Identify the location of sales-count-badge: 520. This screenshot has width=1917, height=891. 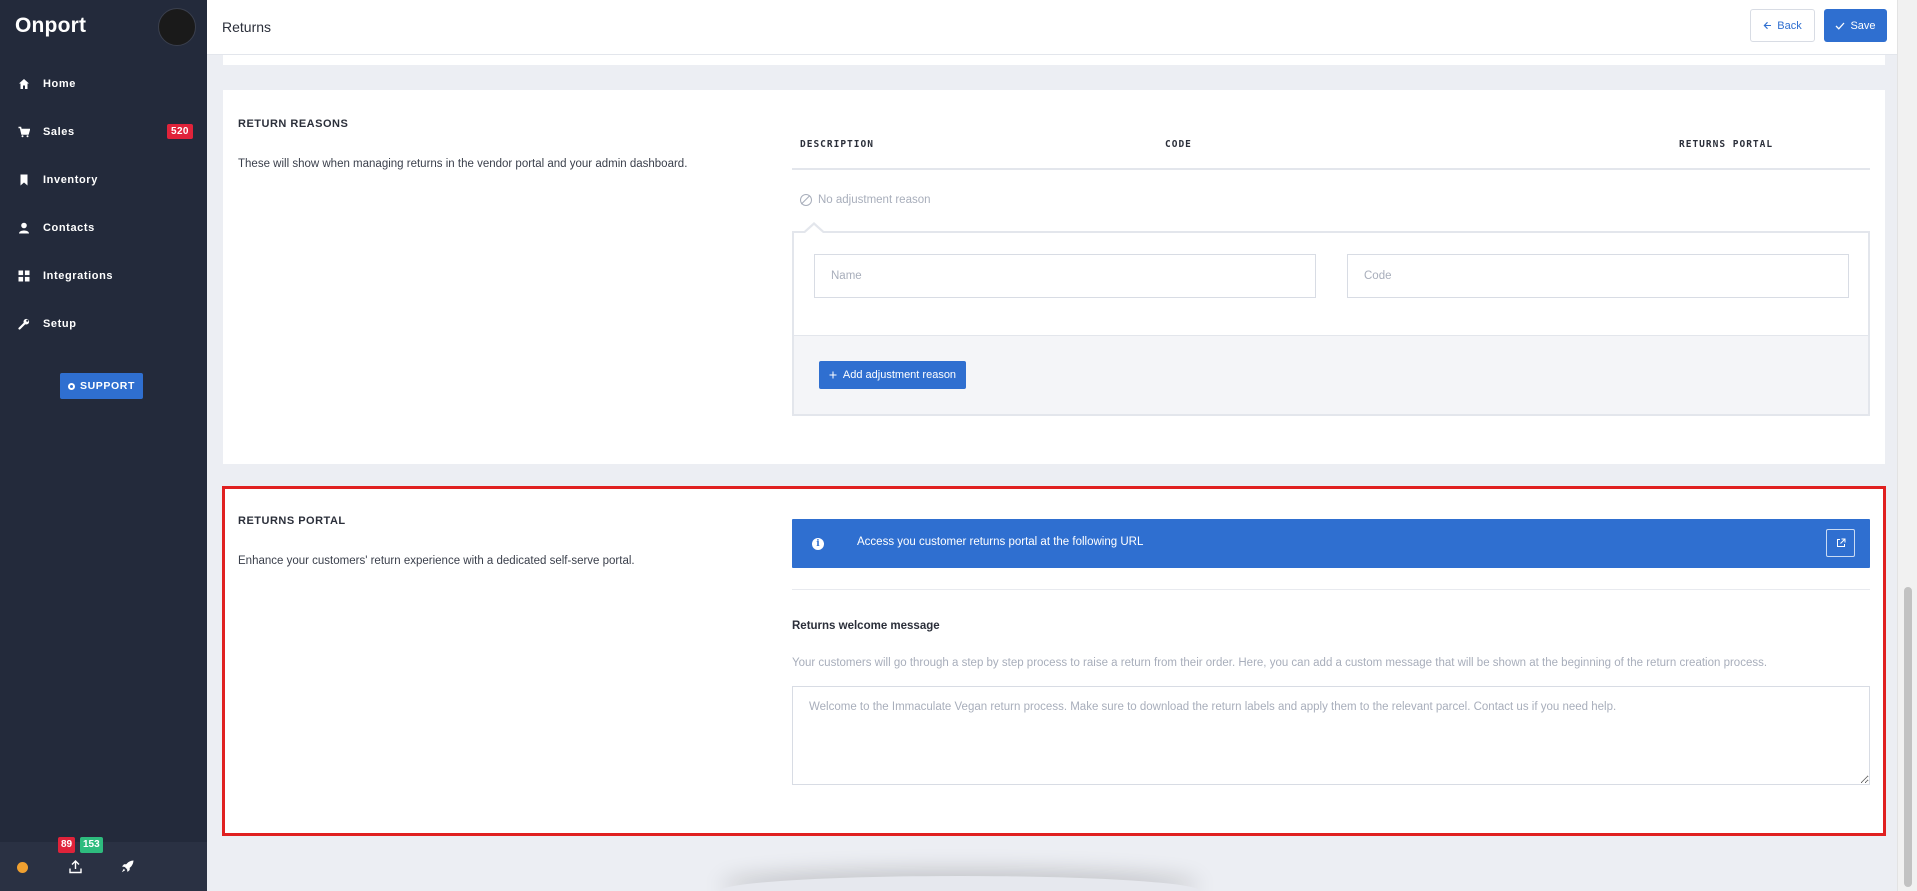
(180, 131).